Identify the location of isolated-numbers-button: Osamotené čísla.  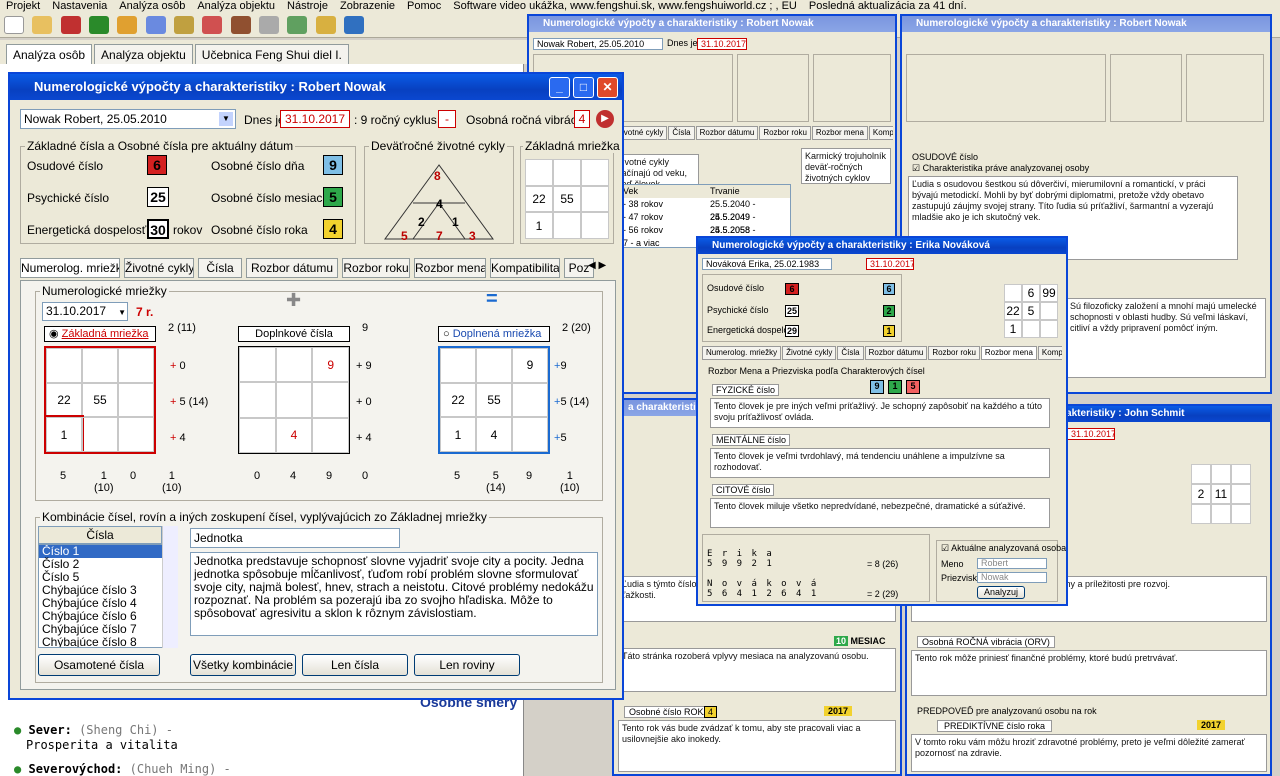
(99, 665).